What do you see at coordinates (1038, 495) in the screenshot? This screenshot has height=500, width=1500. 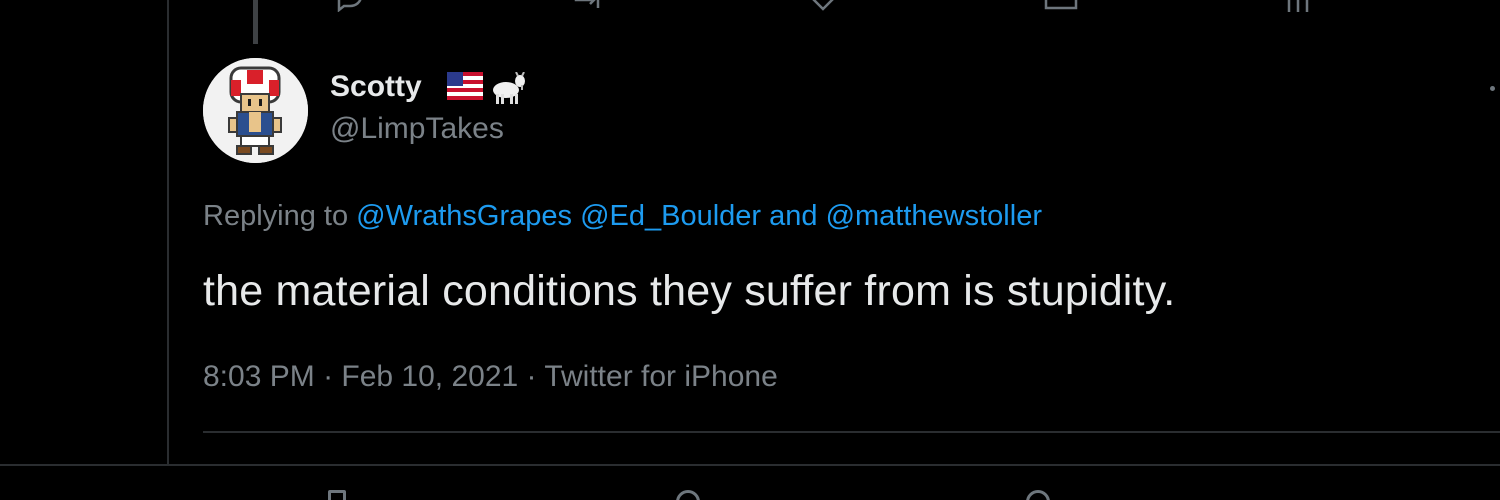 I see `notifications-icon` at bounding box center [1038, 495].